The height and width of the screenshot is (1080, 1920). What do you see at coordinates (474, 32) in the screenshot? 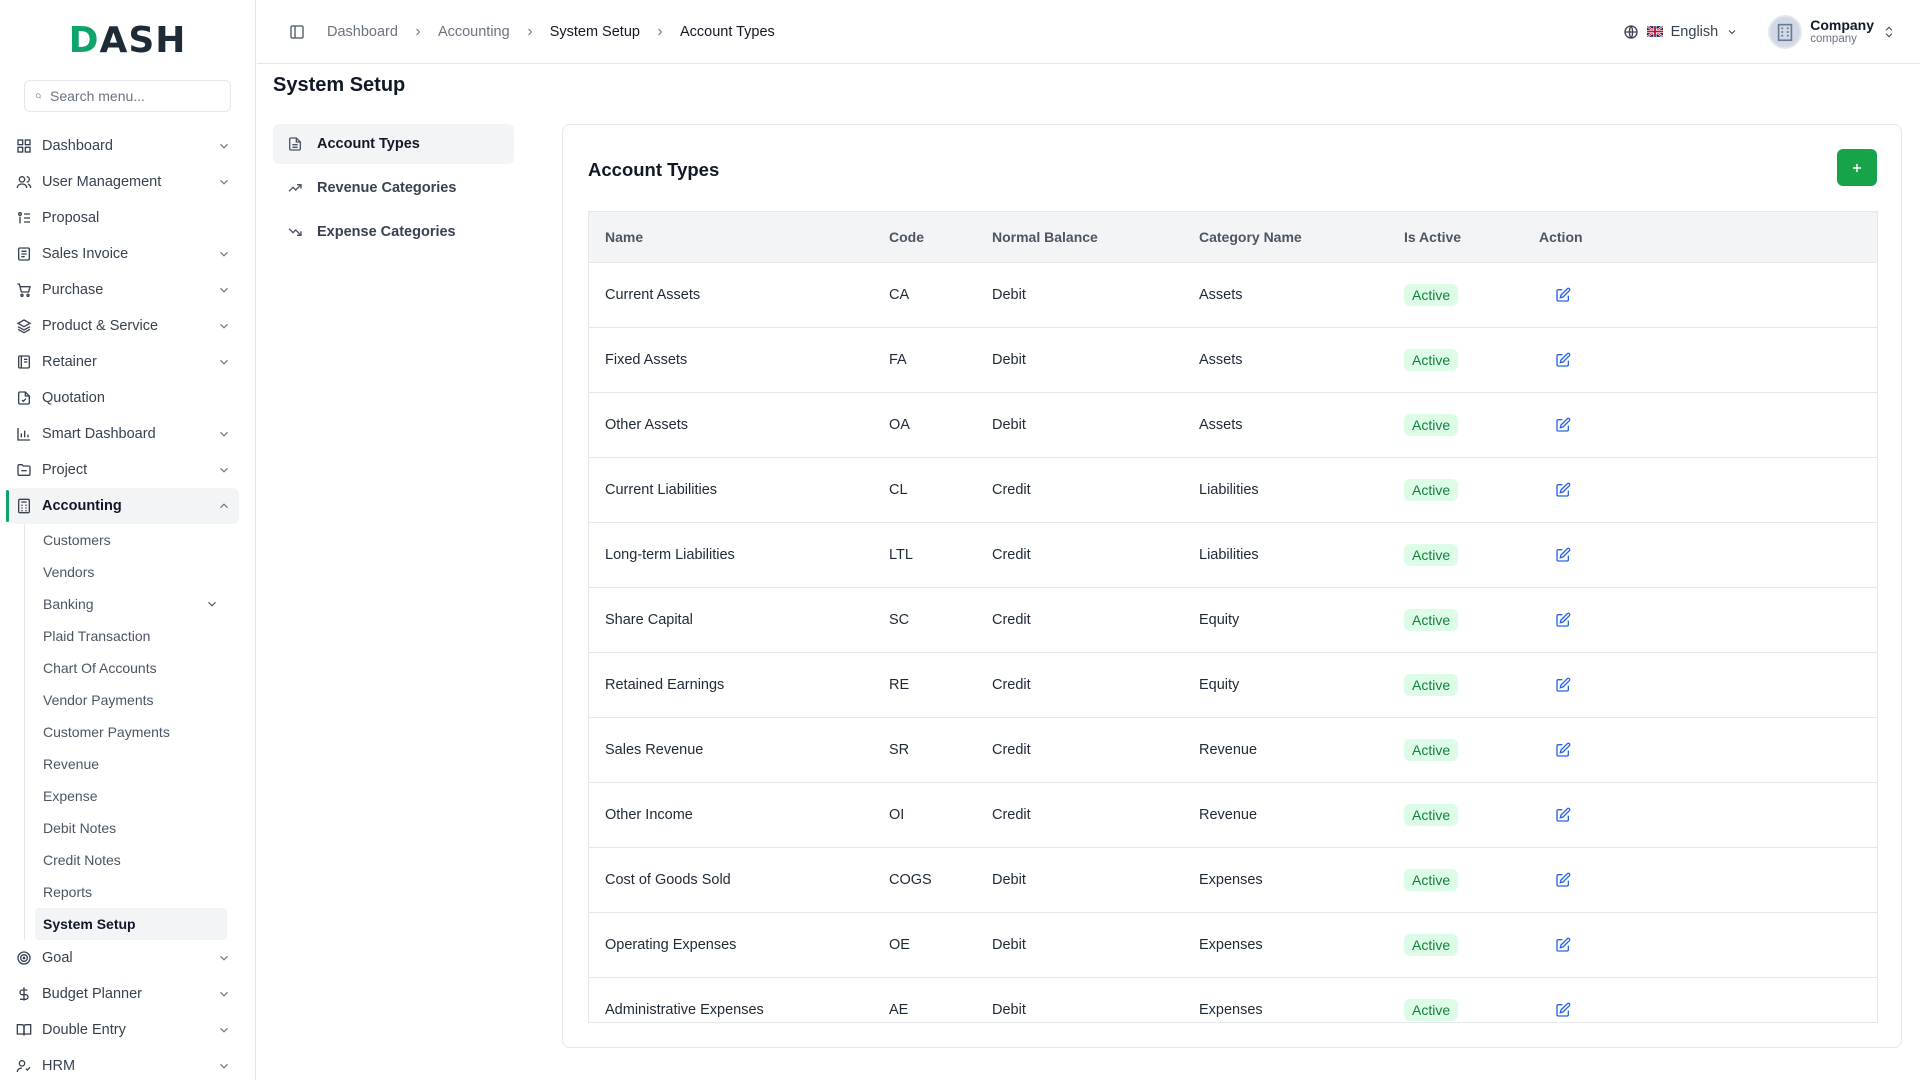
I see `breadcrumb-accounting: Accounting` at bounding box center [474, 32].